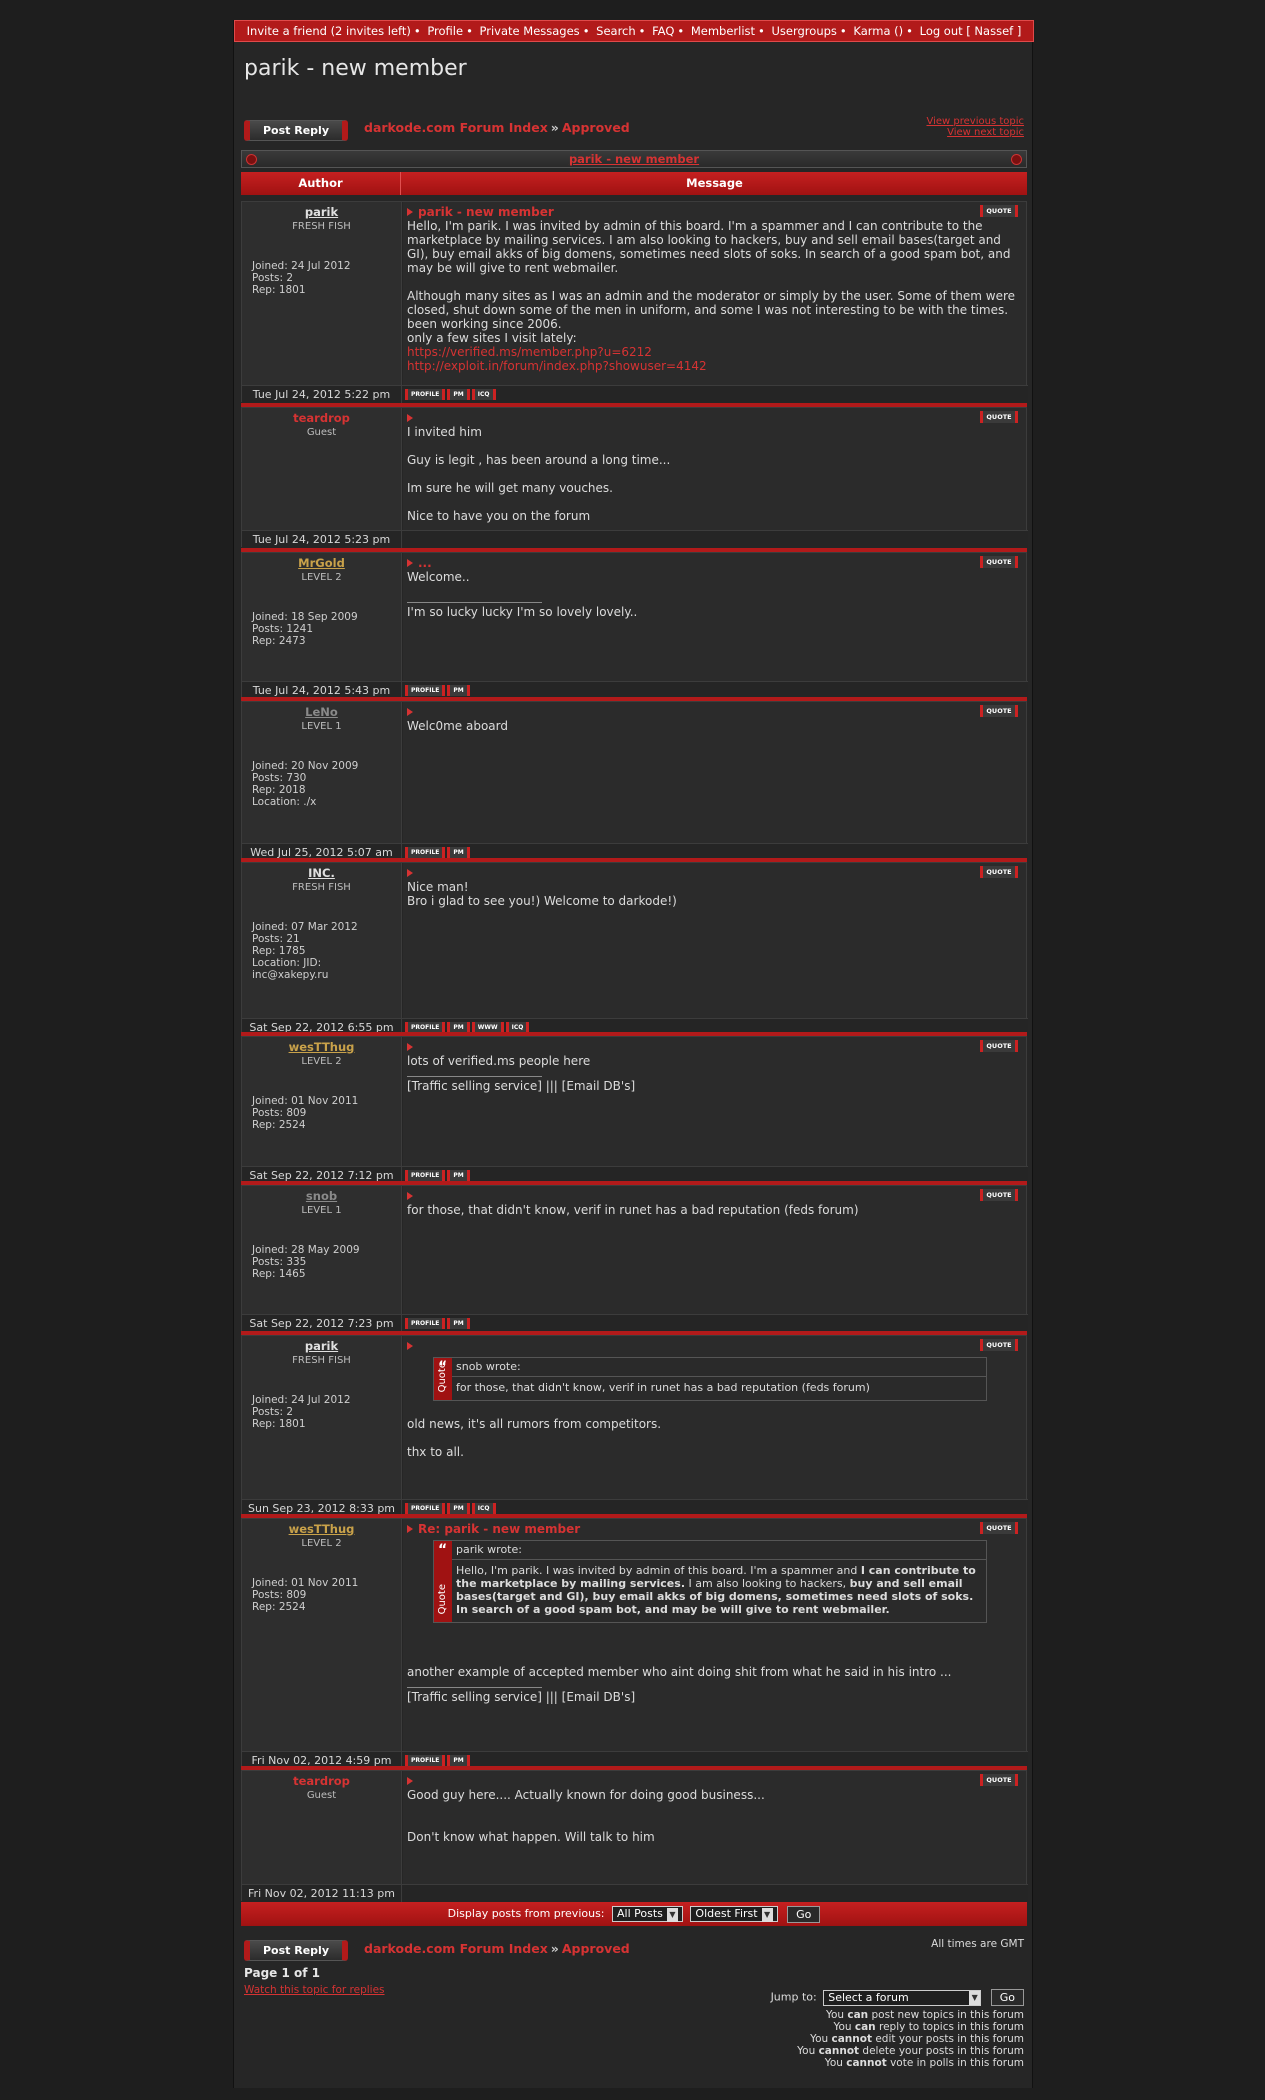 Image resolution: width=1265 pixels, height=2100 pixels. Describe the element at coordinates (723, 31) in the screenshot. I see `nav-memberlist-link: Memberlist` at that location.